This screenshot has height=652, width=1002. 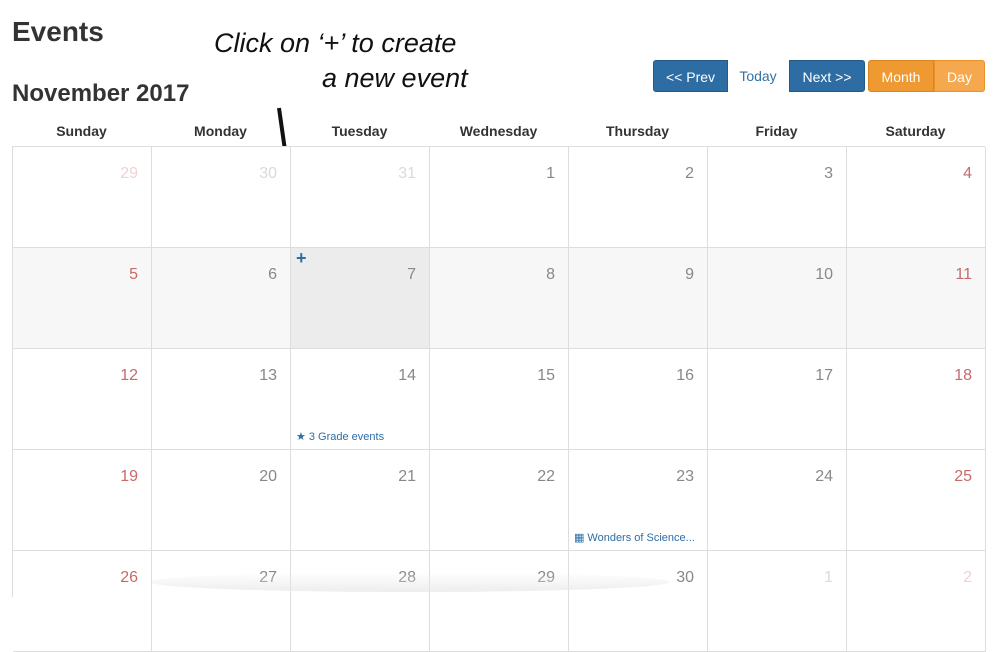 I want to click on day-number: 23, so click(x=685, y=476).